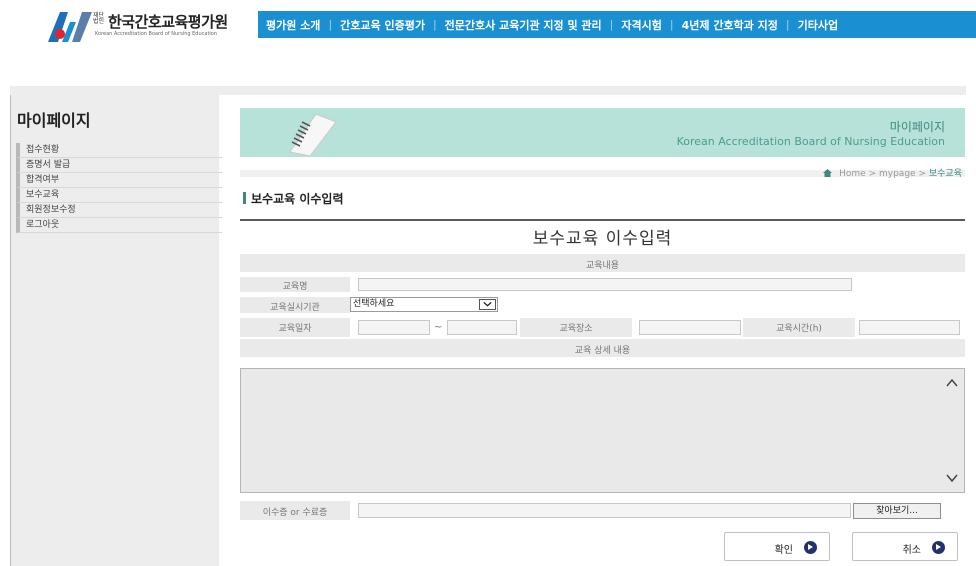 This screenshot has height=566, width=976. Describe the element at coordinates (605, 284) in the screenshot. I see `course-name-input` at that location.